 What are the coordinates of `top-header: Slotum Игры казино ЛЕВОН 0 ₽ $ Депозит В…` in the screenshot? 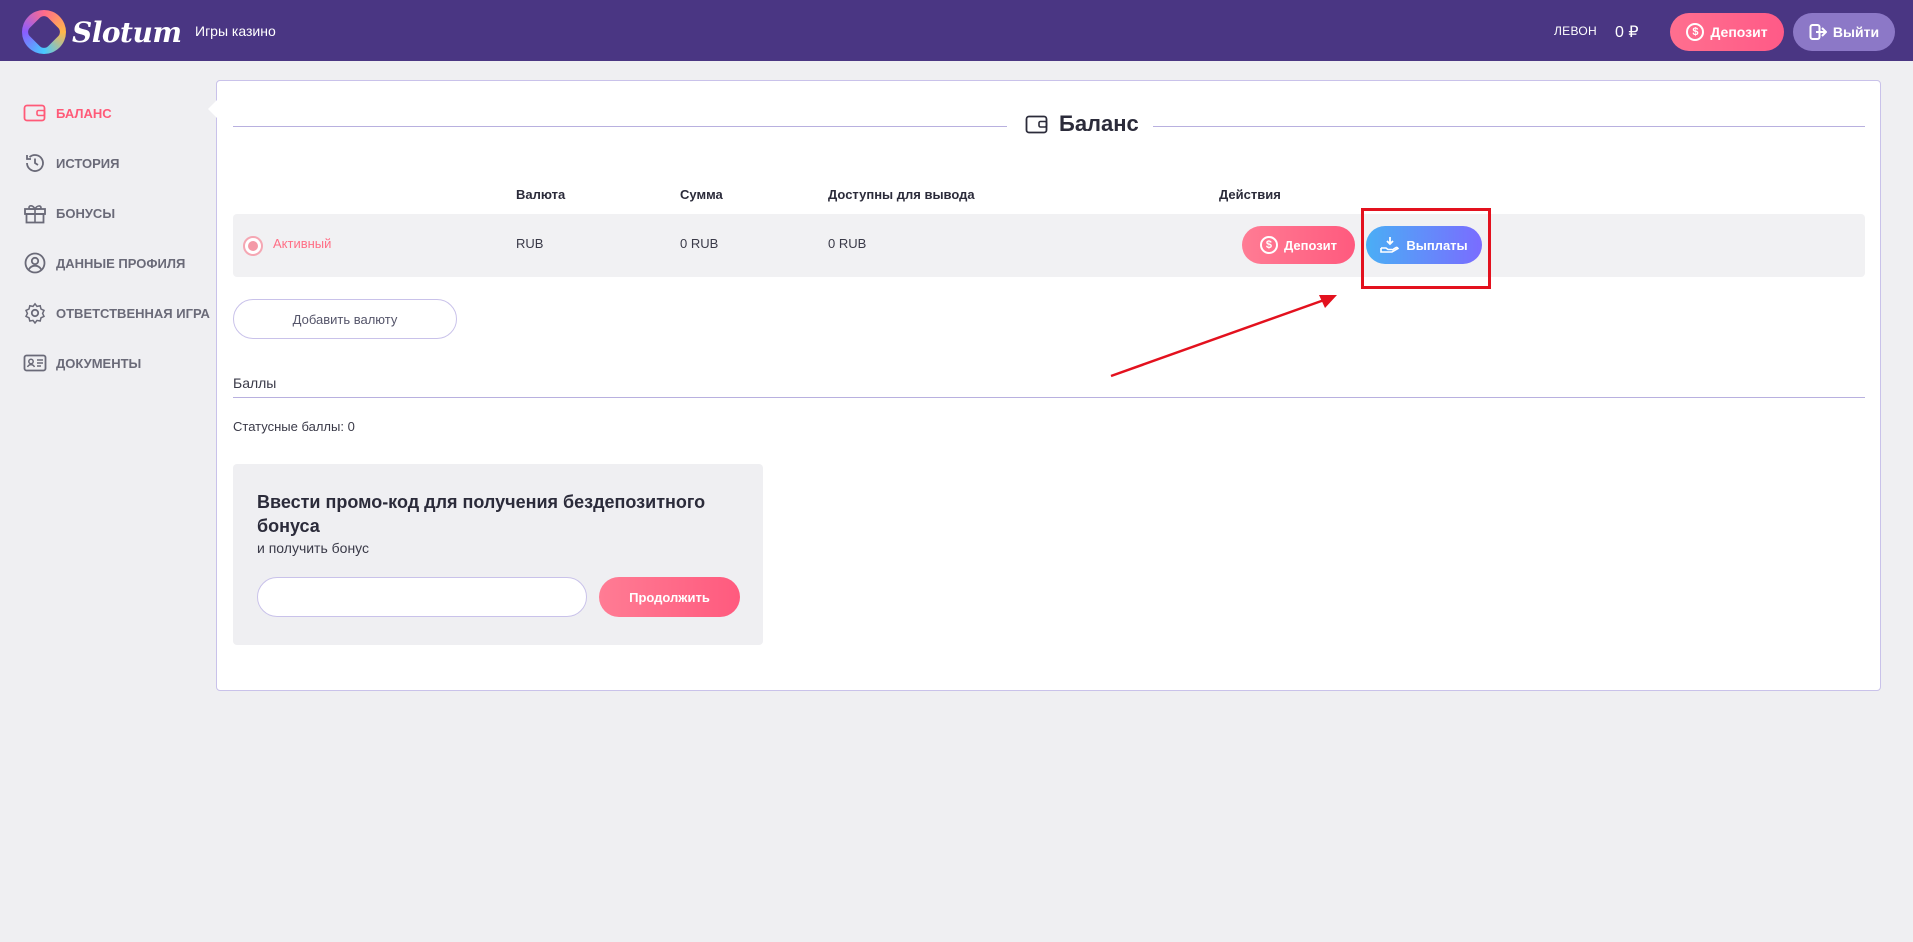 It's located at (956, 30).